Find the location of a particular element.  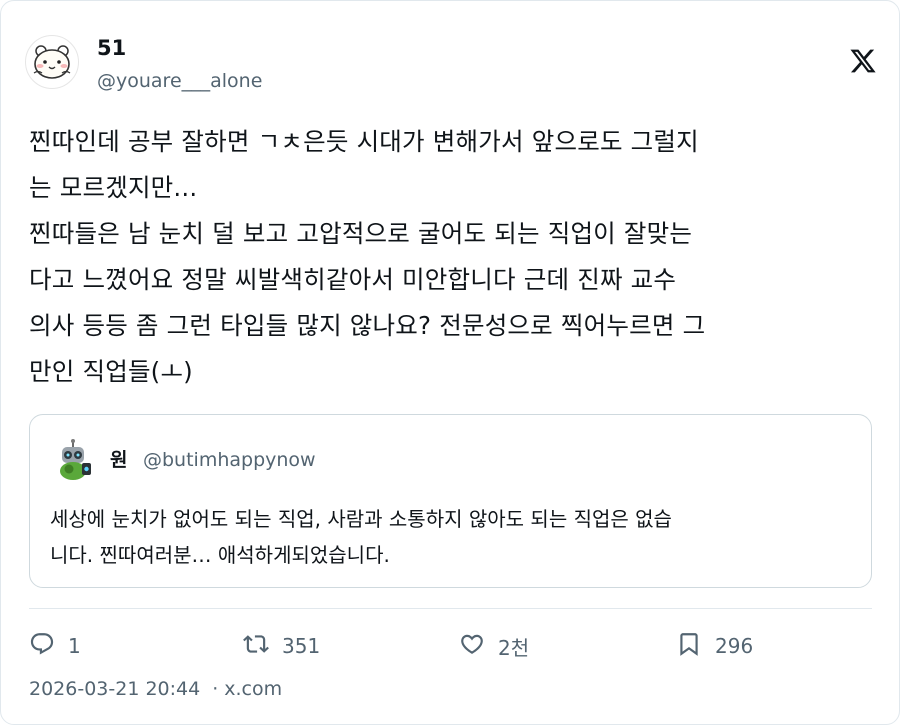

author-display-name: 51 is located at coordinates (111, 48).